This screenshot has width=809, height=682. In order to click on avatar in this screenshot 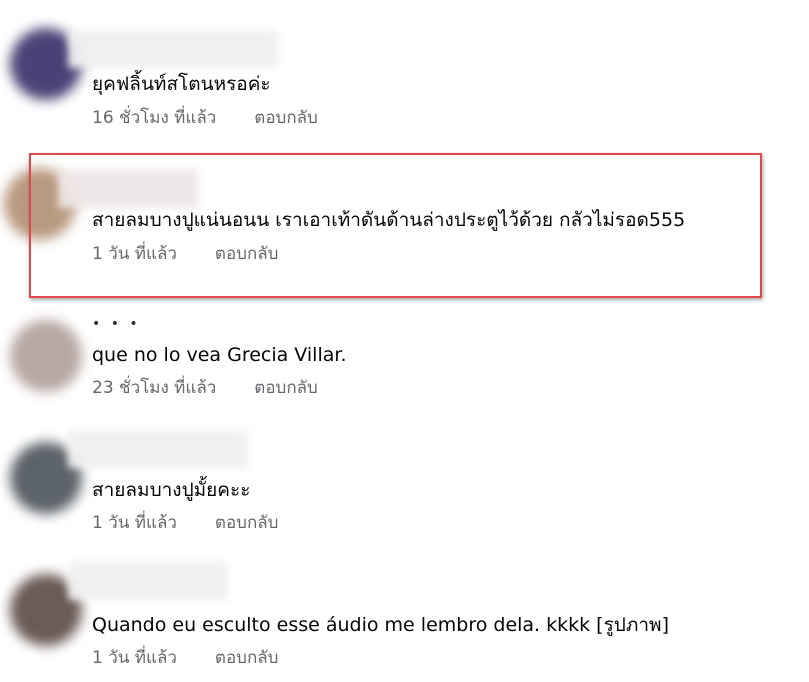, I will do `click(46, 356)`.